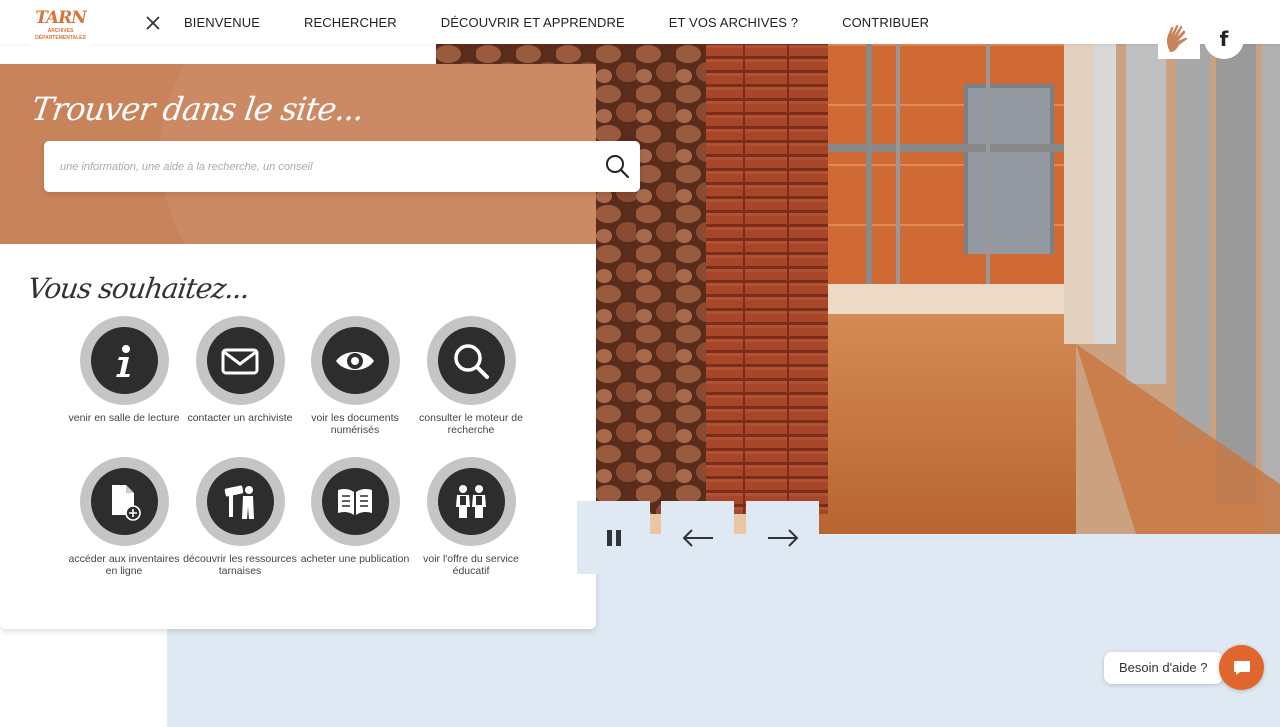  I want to click on option-salle-lecture: venir en salle de lecture, so click(124, 370).